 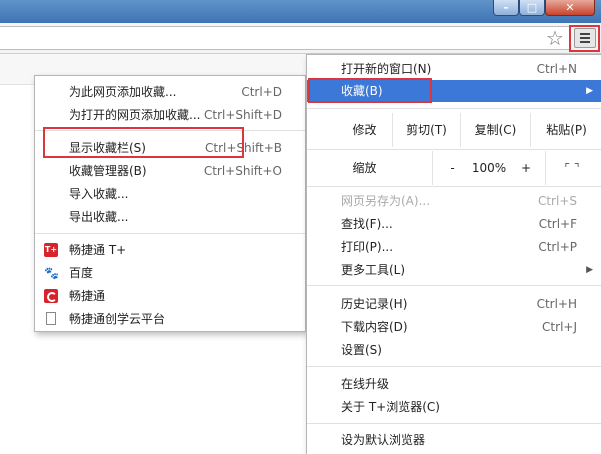 I want to click on maximize-button: □, so click(x=532, y=8).